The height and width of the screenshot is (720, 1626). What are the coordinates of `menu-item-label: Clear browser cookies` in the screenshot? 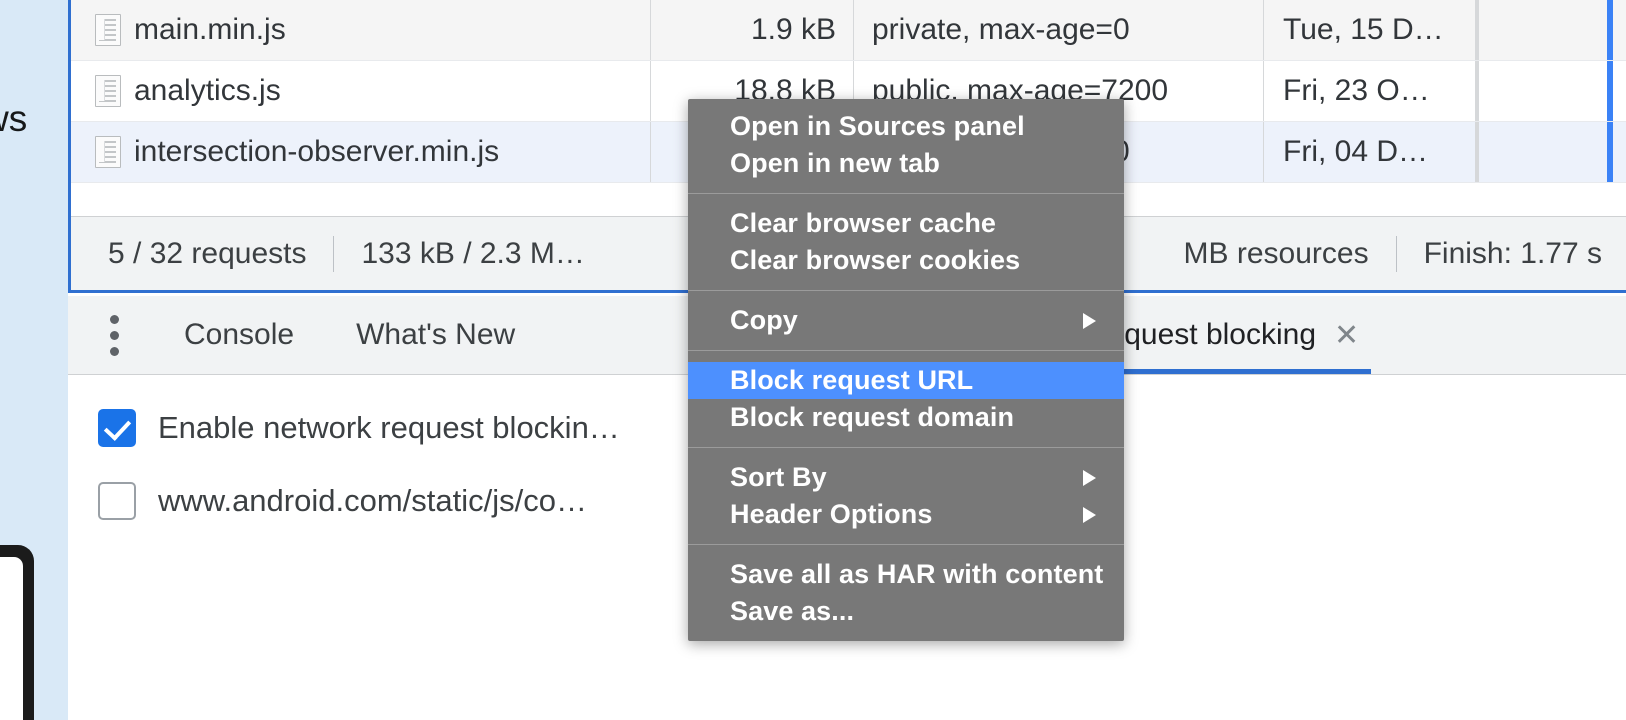 It's located at (875, 260).